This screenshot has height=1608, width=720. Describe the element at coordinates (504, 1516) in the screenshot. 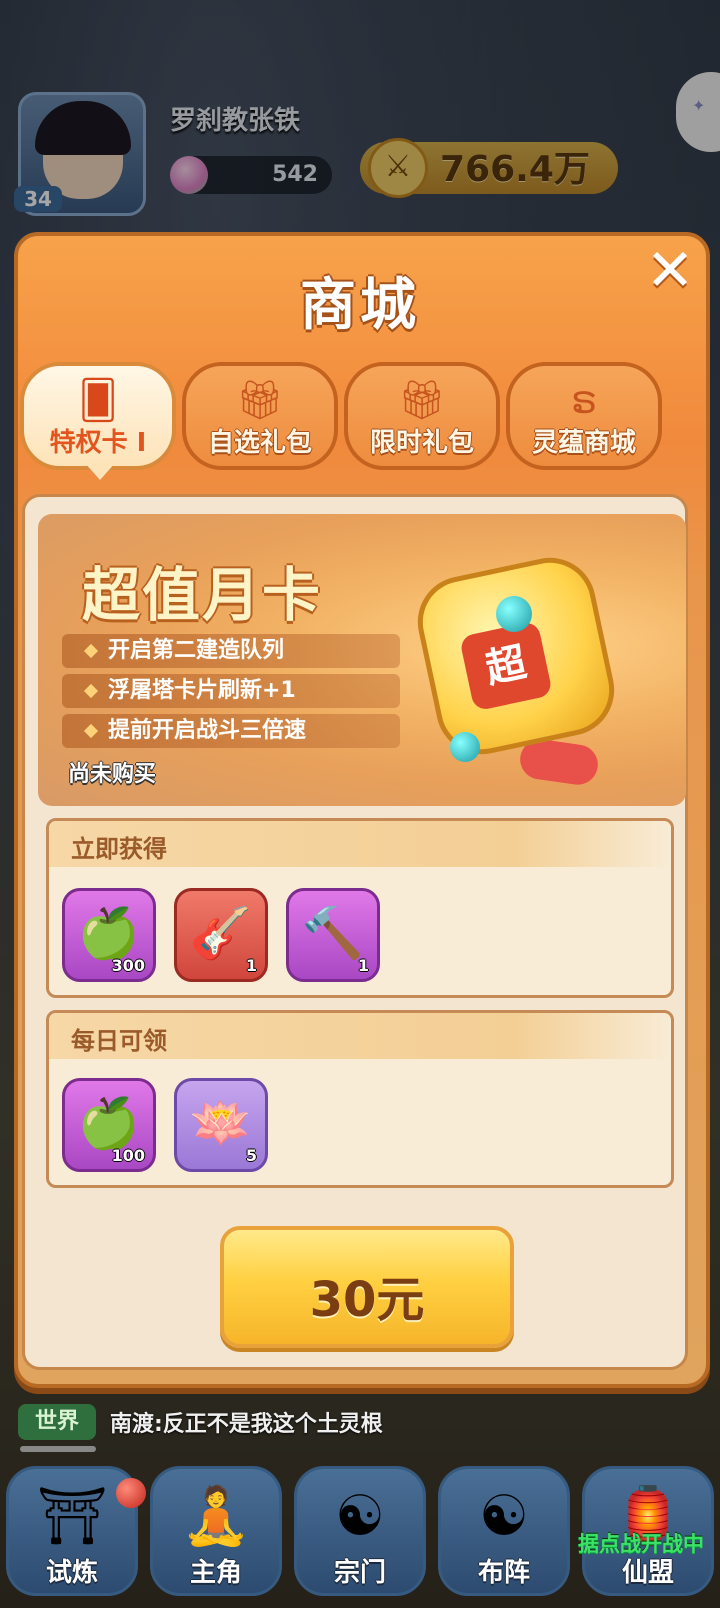

I see `yin-yang-icon: ☯` at that location.